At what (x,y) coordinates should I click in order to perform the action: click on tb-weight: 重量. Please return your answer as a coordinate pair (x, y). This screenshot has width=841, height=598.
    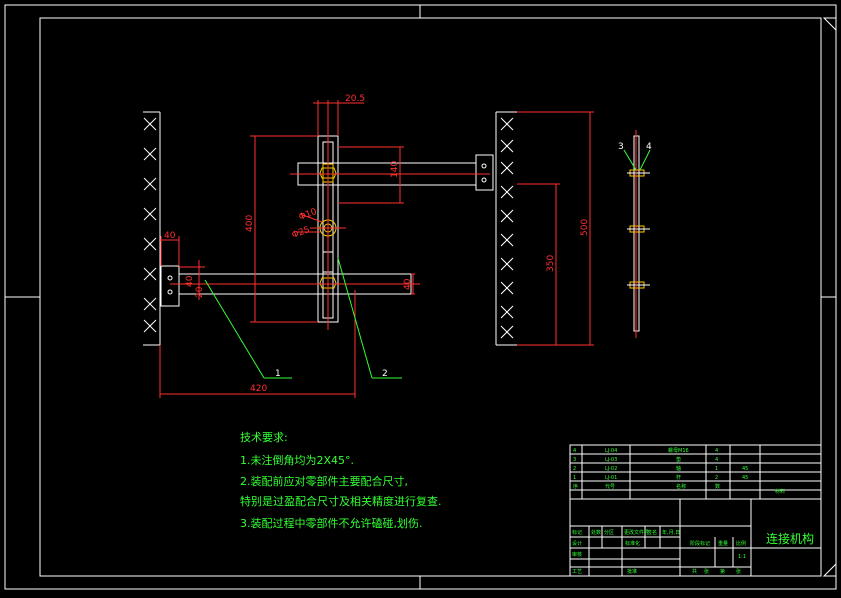
    Looking at the image, I should click on (723, 543).